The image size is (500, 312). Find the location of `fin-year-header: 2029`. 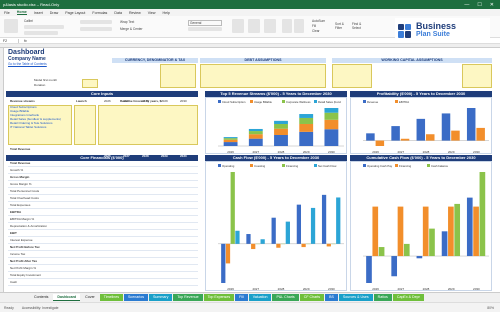

fin-year-header: 2029 is located at coordinates (164, 156).